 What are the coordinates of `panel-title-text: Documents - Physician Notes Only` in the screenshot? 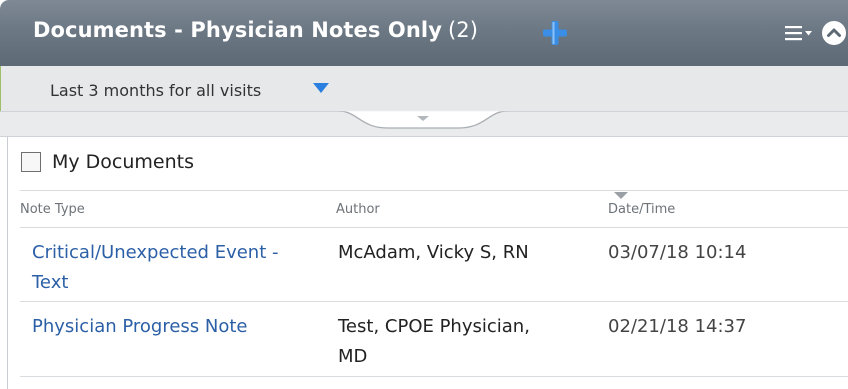 It's located at (237, 30).